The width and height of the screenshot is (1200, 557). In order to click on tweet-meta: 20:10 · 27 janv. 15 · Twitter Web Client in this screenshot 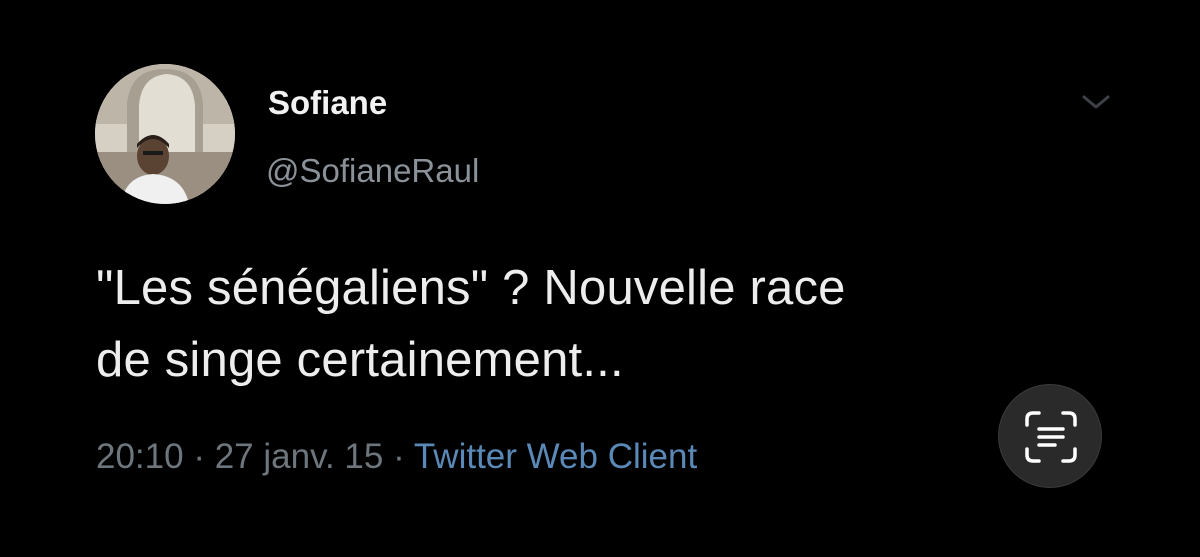, I will do `click(396, 457)`.